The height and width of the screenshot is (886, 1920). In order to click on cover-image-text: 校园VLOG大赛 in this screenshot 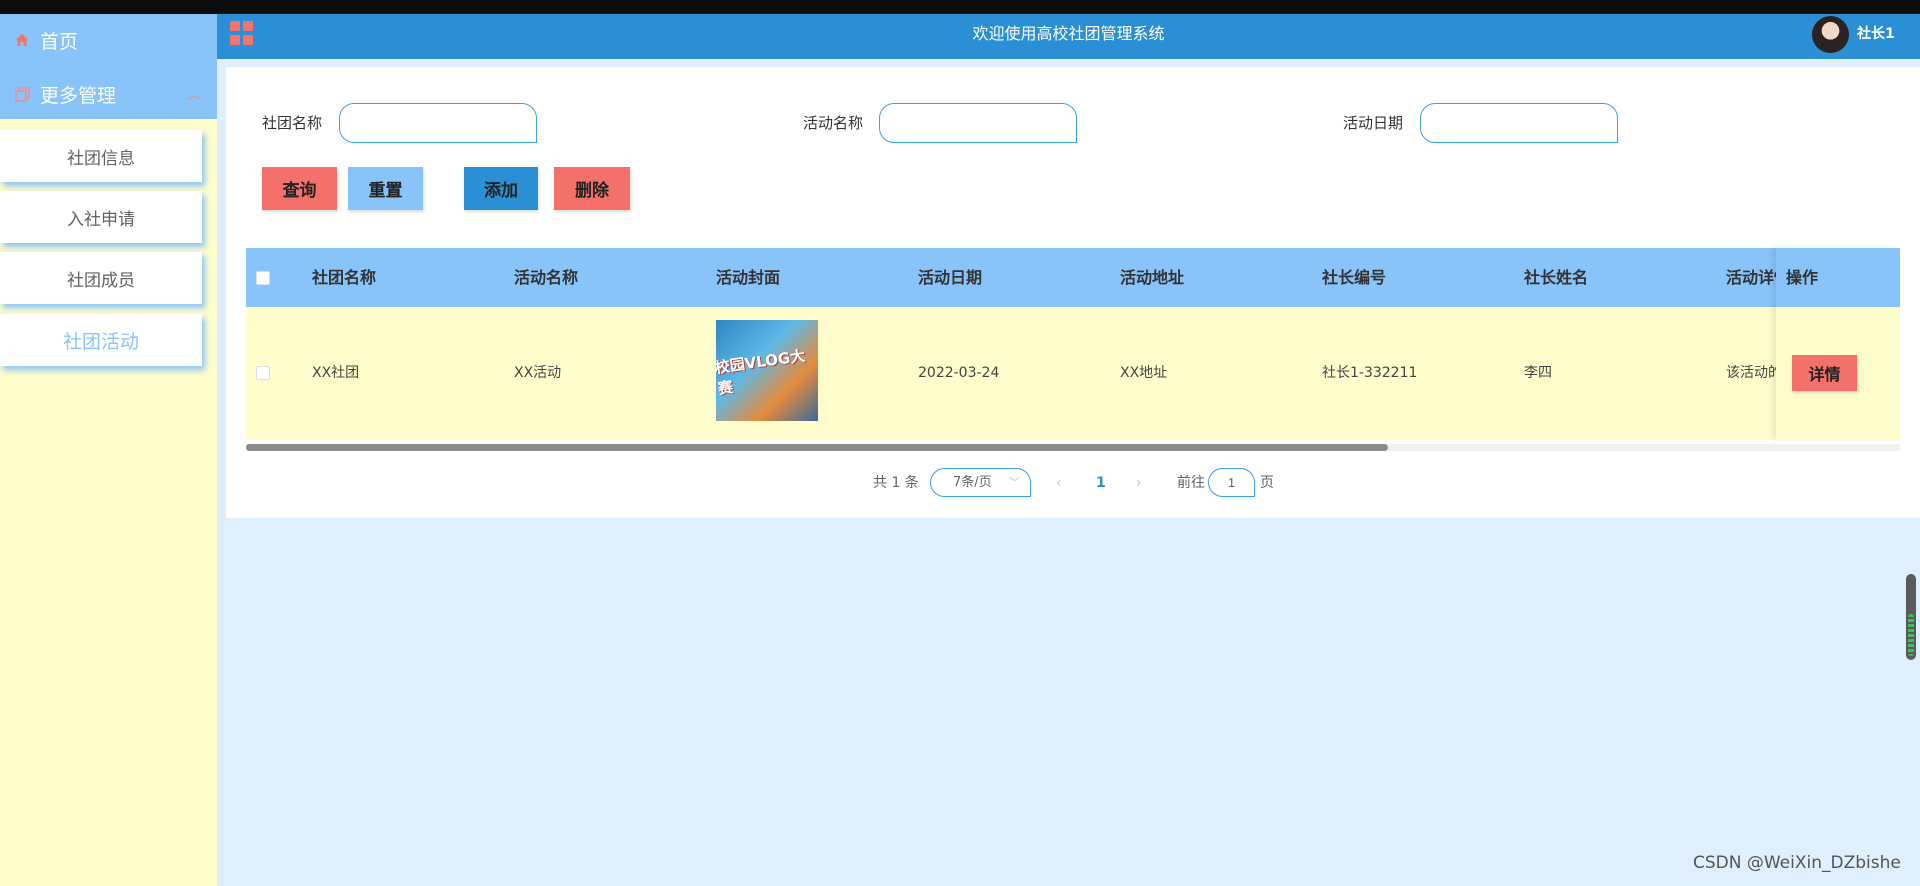, I will do `click(760, 372)`.